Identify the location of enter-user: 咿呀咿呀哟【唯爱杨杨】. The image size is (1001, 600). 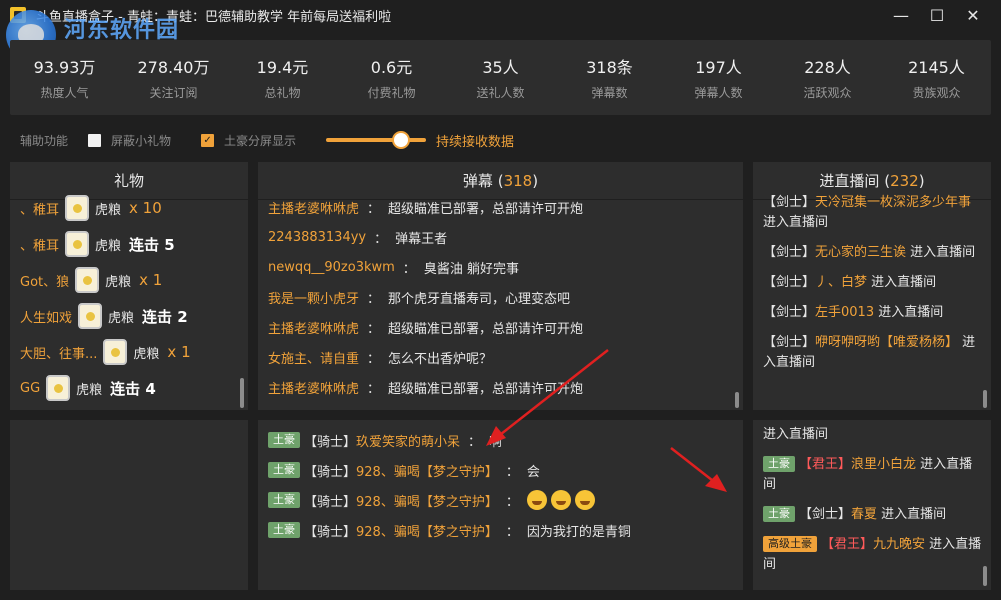
(886, 342).